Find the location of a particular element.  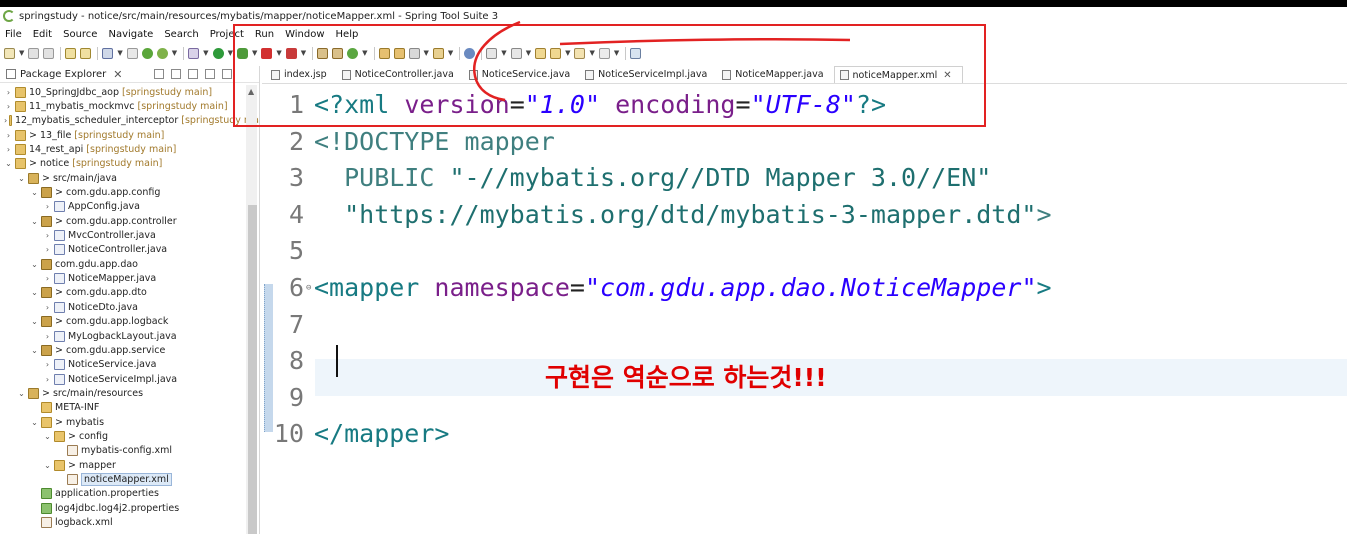

fold-toggle-icon: ⊖ is located at coordinates (310, 288).